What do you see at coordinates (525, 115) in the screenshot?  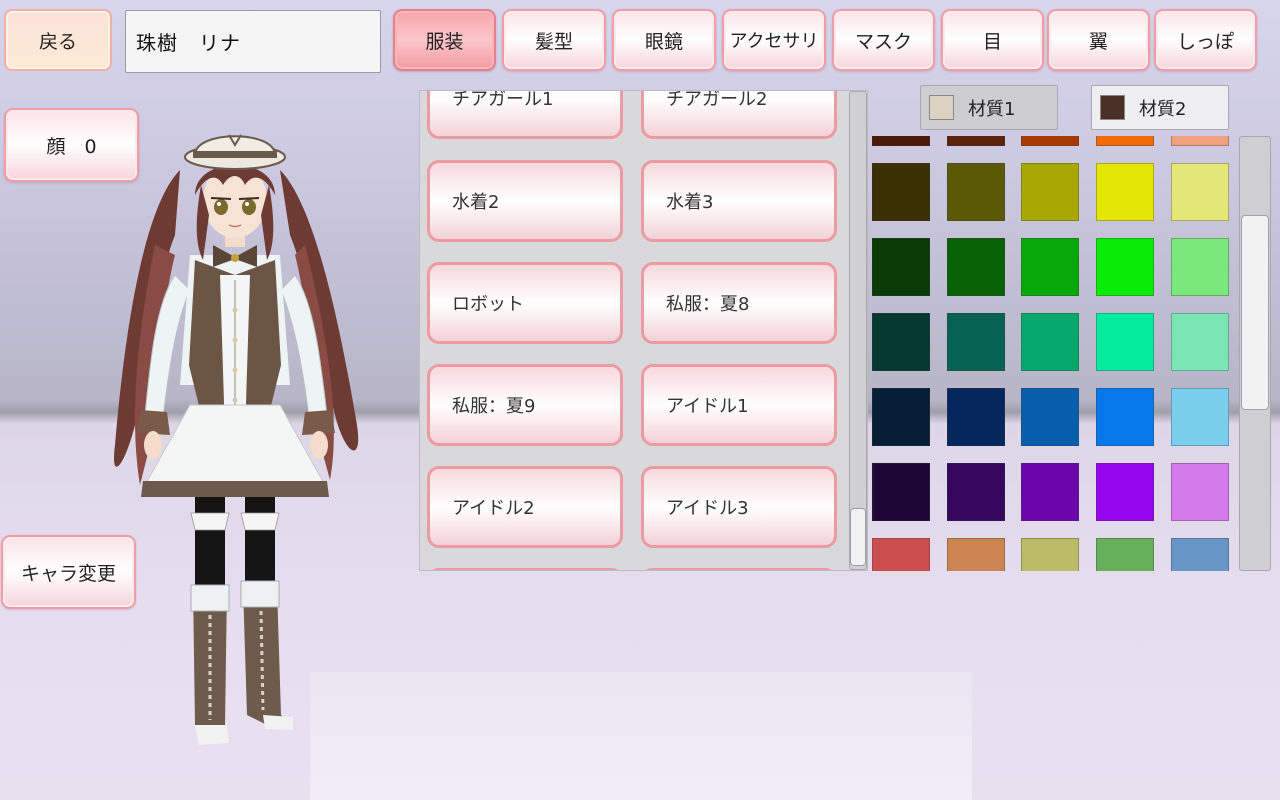 I see `list-item-cheer1: チアガール1` at bounding box center [525, 115].